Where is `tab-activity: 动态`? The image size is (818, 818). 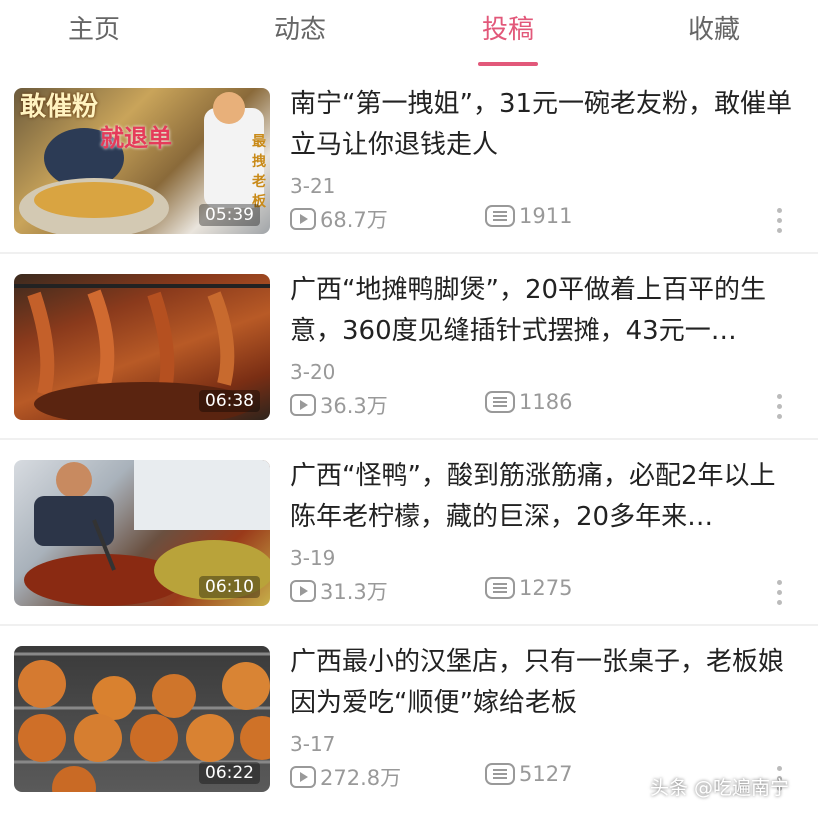
tab-activity: 动态 is located at coordinates (300, 32).